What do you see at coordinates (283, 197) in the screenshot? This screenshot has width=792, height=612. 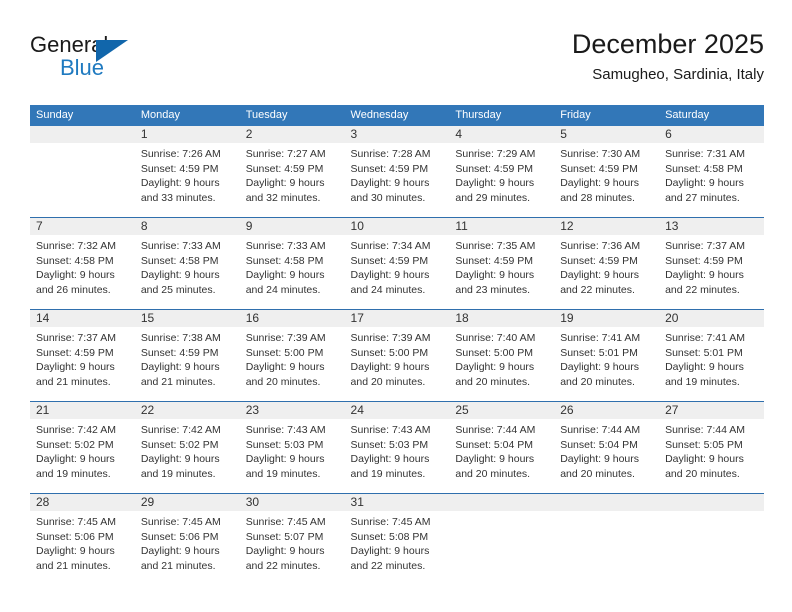 I see `day-detail-line: and 32 minutes.` at bounding box center [283, 197].